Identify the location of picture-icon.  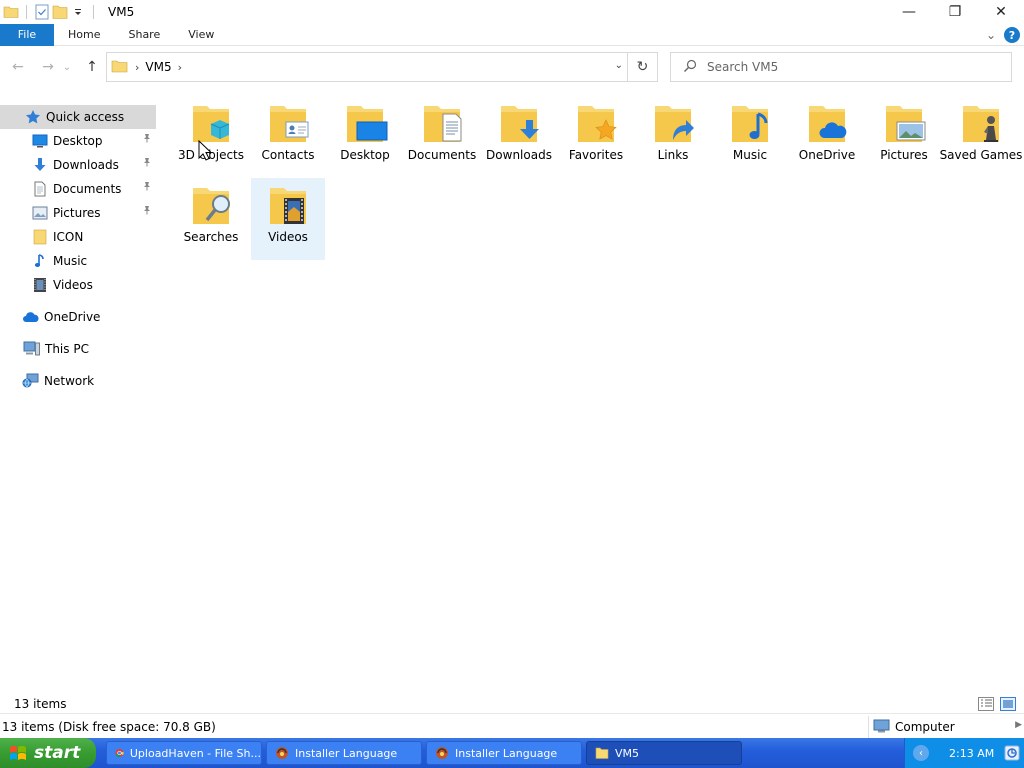
(40, 213).